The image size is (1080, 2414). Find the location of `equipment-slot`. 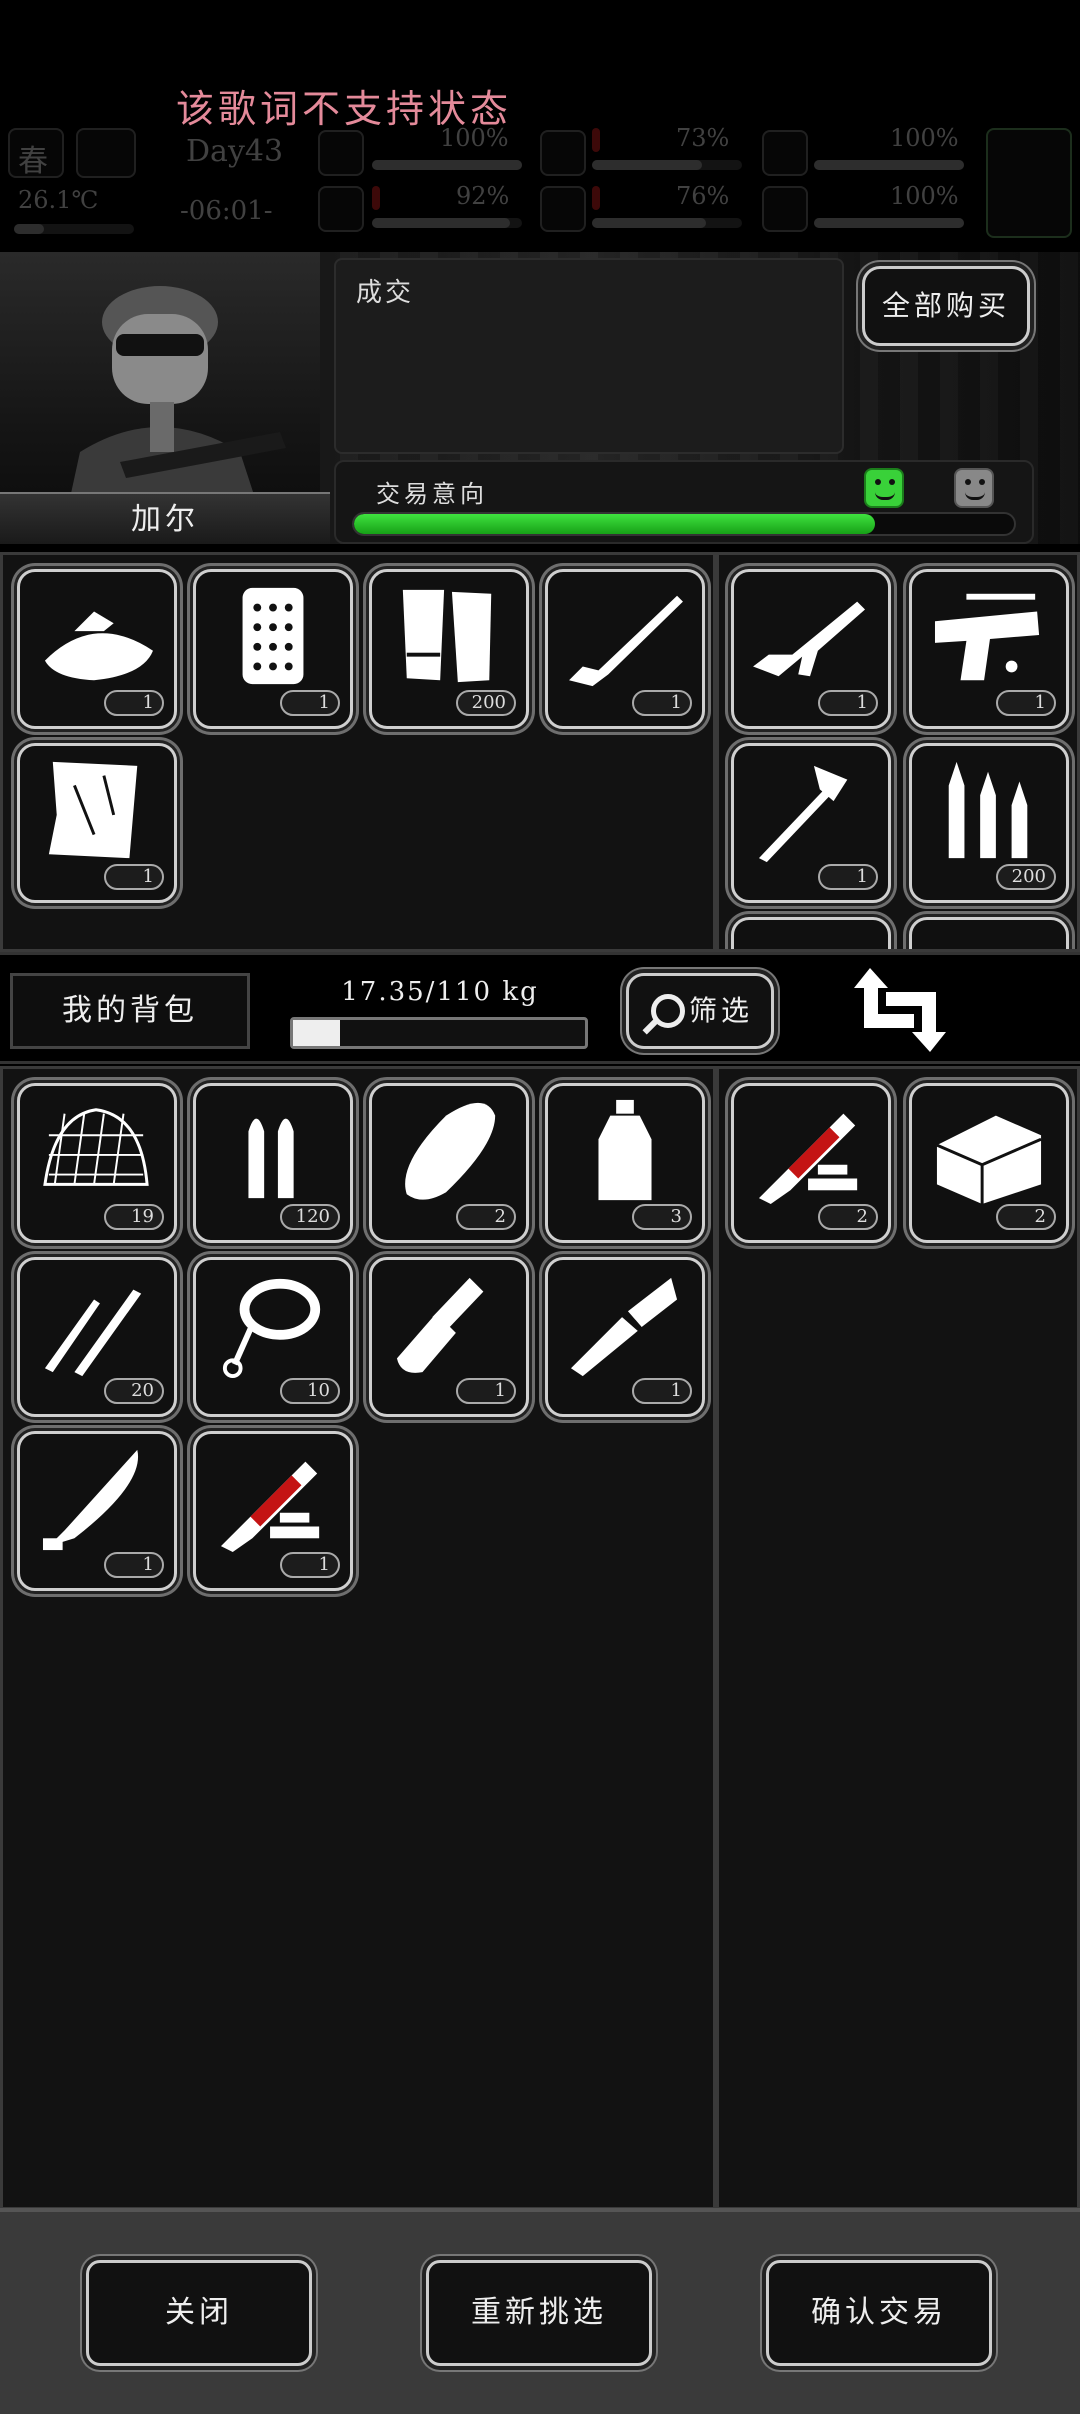

equipment-slot is located at coordinates (1029, 183).